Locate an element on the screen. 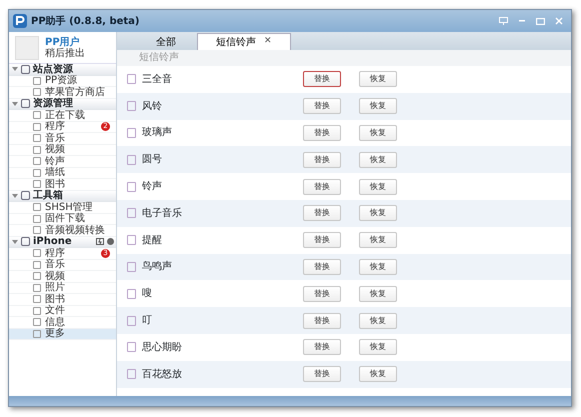 The image size is (581, 417). sidebar-section: iPhone is located at coordinates (62, 242).